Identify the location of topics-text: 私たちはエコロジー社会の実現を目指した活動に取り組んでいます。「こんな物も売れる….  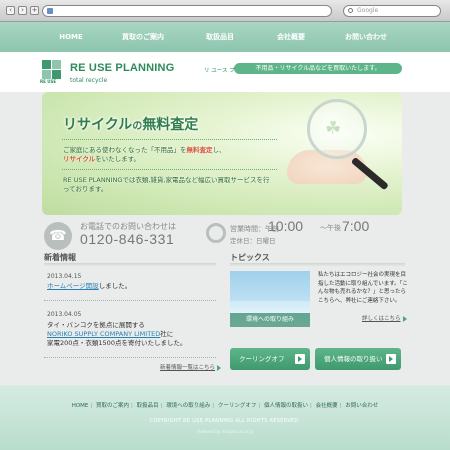
(363, 288).